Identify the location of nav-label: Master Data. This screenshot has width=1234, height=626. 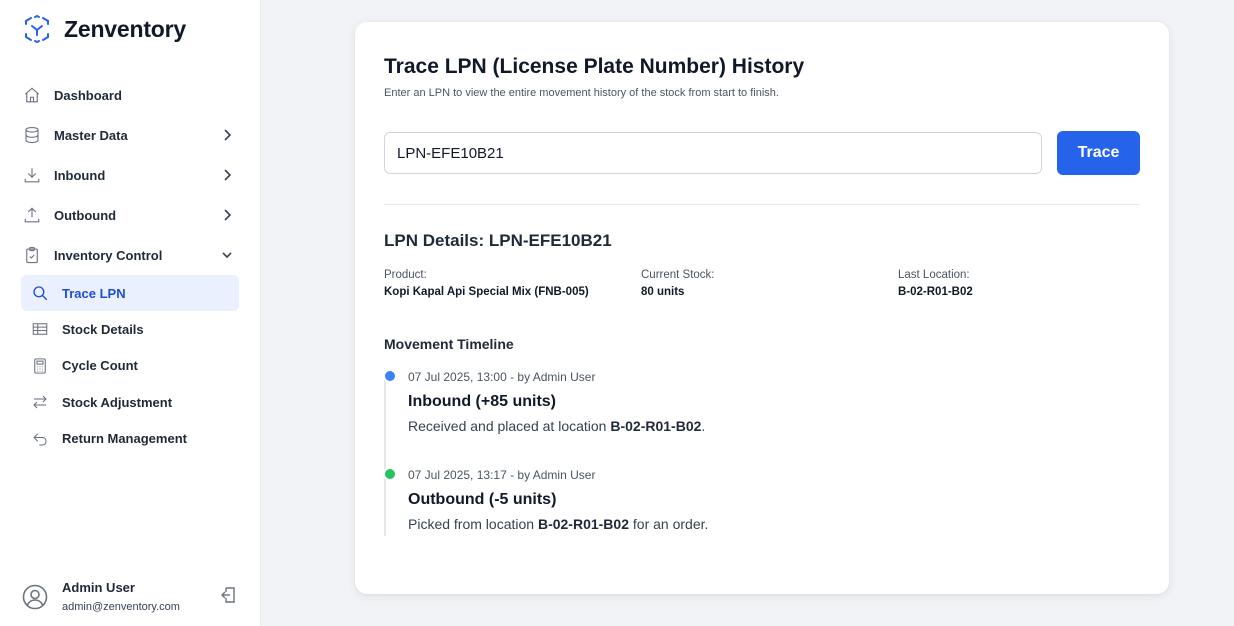
(91, 135).